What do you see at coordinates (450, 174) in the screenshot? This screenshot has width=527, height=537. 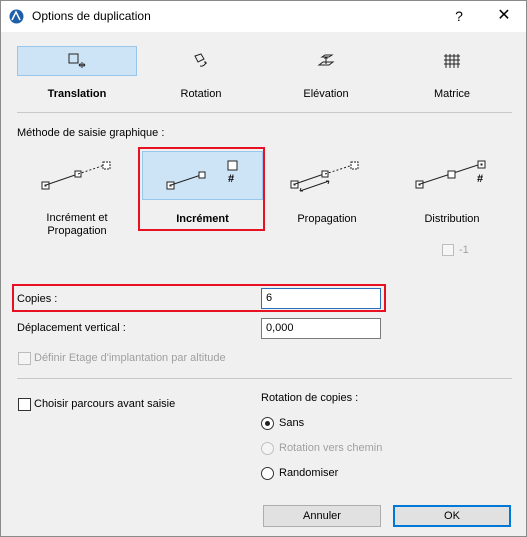 I see `distribution-icon` at bounding box center [450, 174].